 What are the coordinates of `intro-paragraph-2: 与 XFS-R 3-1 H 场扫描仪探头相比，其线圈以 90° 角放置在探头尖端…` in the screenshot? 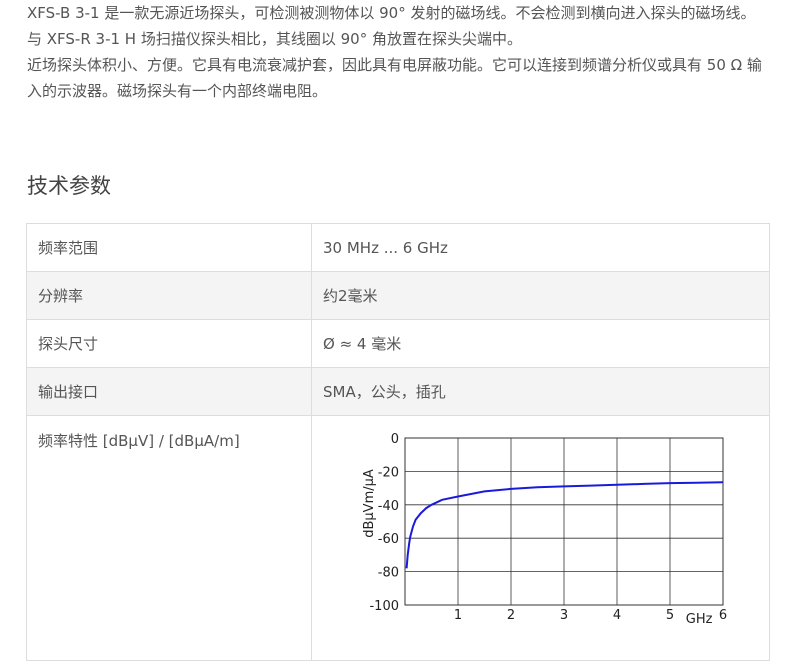 It's located at (274, 39).